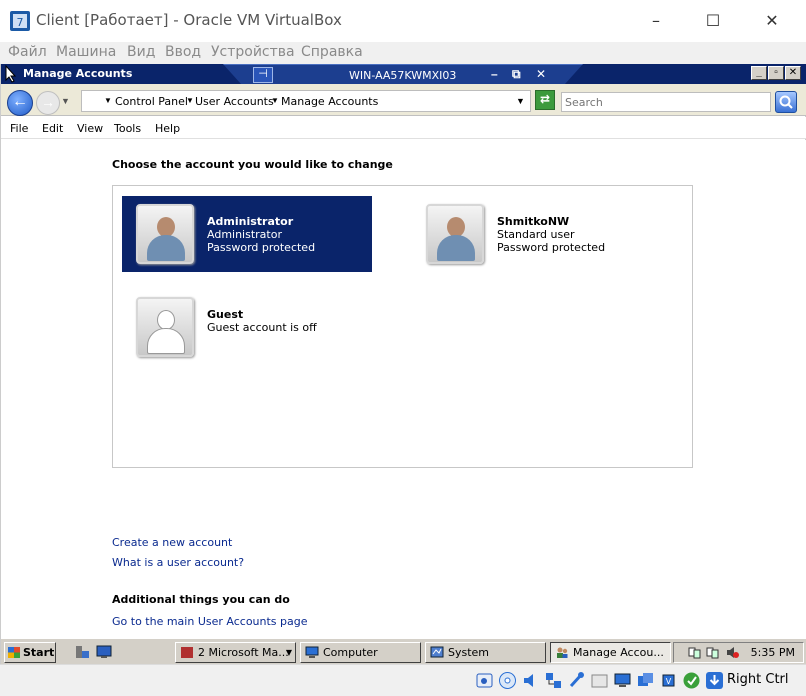 The height and width of the screenshot is (696, 806). I want to click on explorer-window-title: Manage Accounts, so click(78, 73).